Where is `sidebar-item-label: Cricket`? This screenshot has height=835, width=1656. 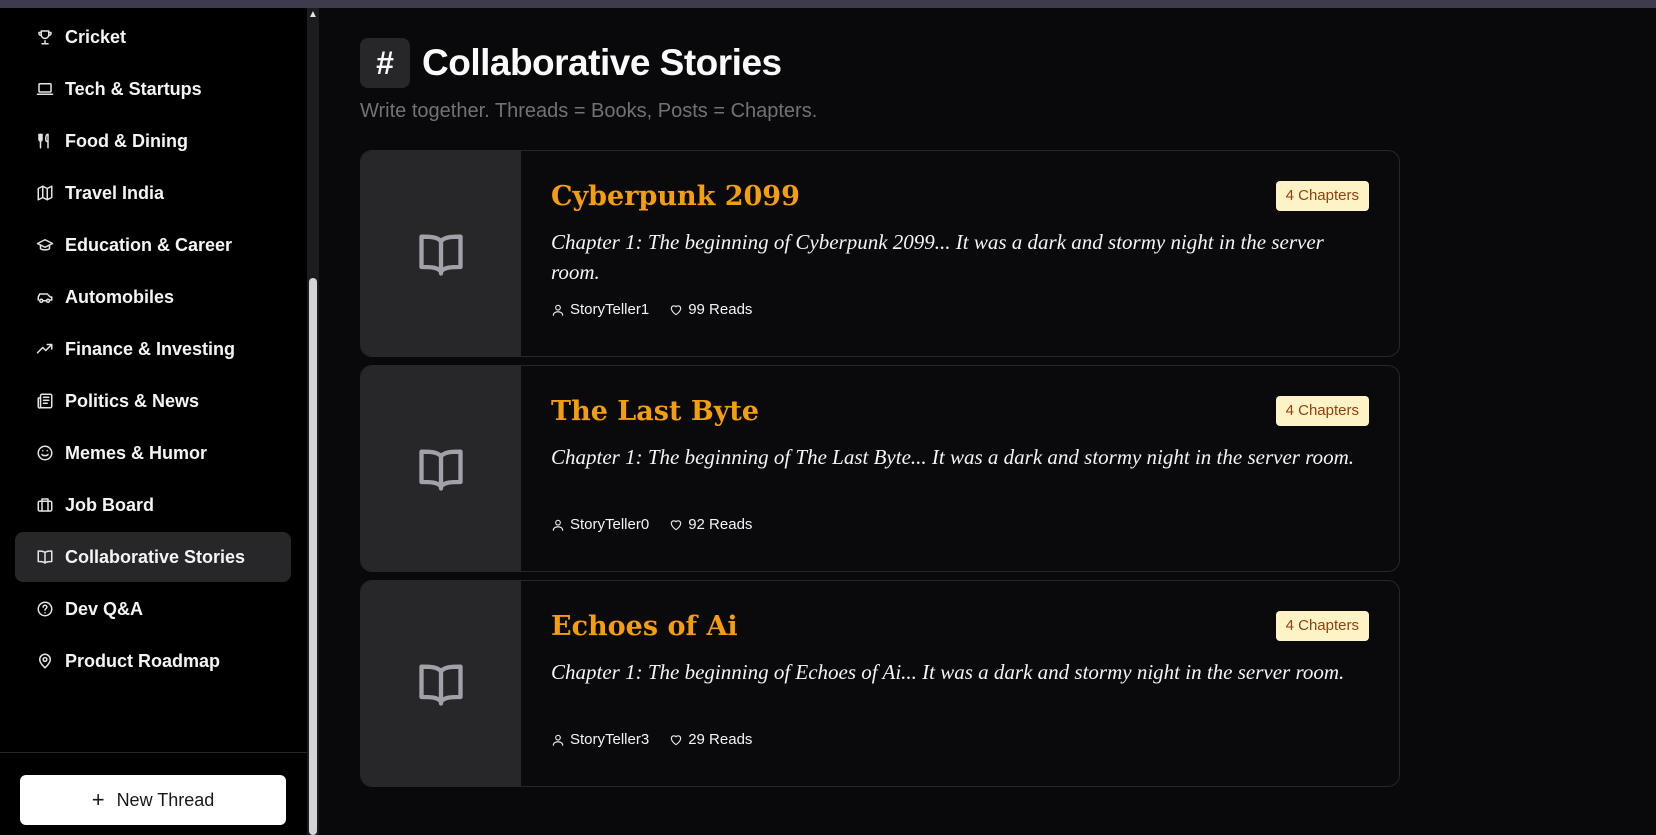
sidebar-item-label: Cricket is located at coordinates (96, 36).